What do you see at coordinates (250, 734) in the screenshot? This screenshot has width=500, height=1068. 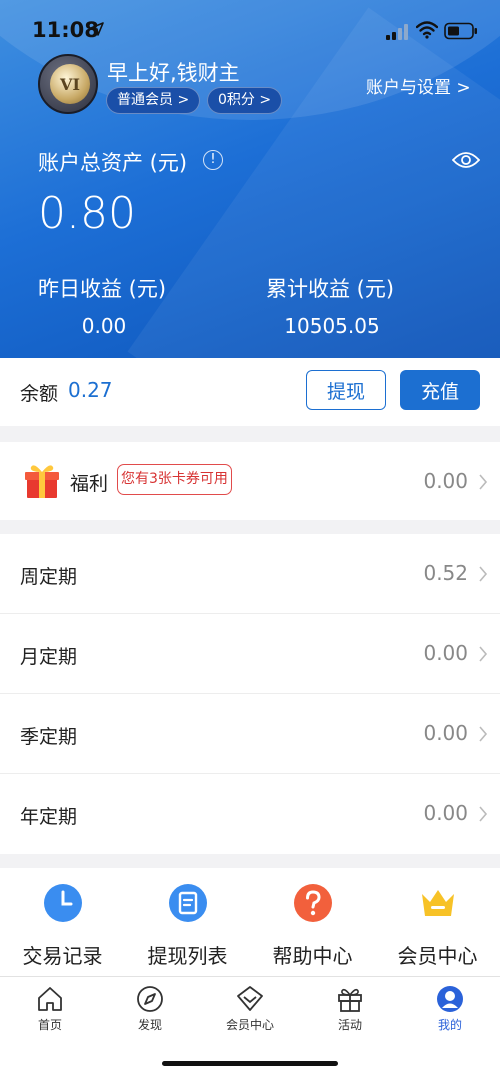 I see `term-row-quarterly: 季定期 0.00` at bounding box center [250, 734].